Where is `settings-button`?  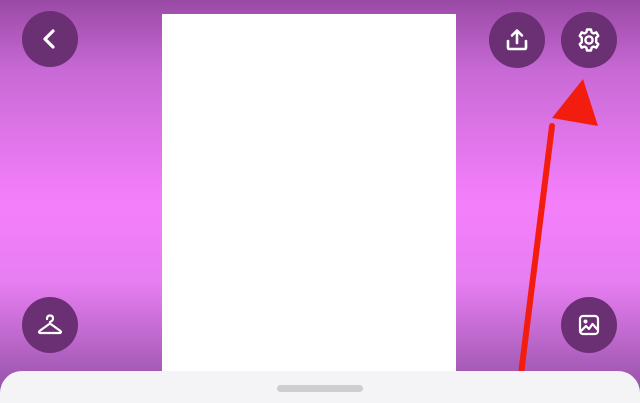 settings-button is located at coordinates (589, 40).